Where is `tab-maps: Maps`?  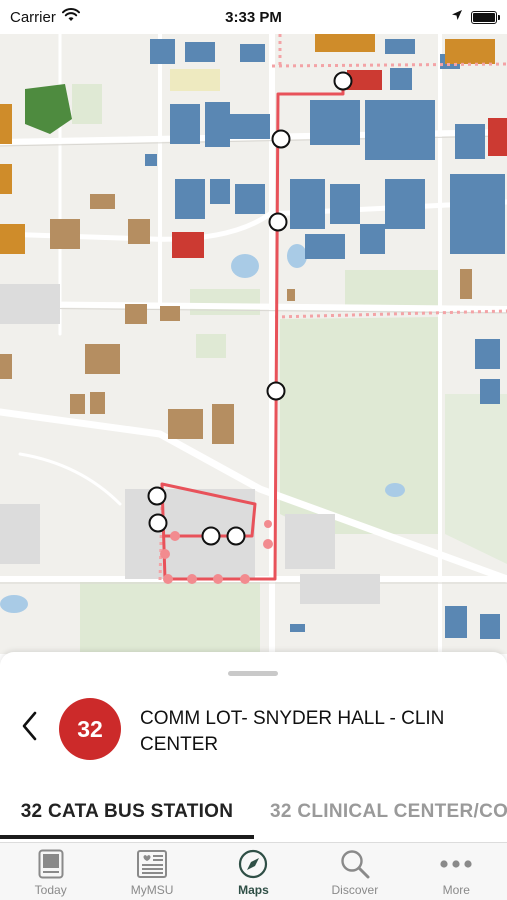
tab-maps: Maps is located at coordinates (253, 871).